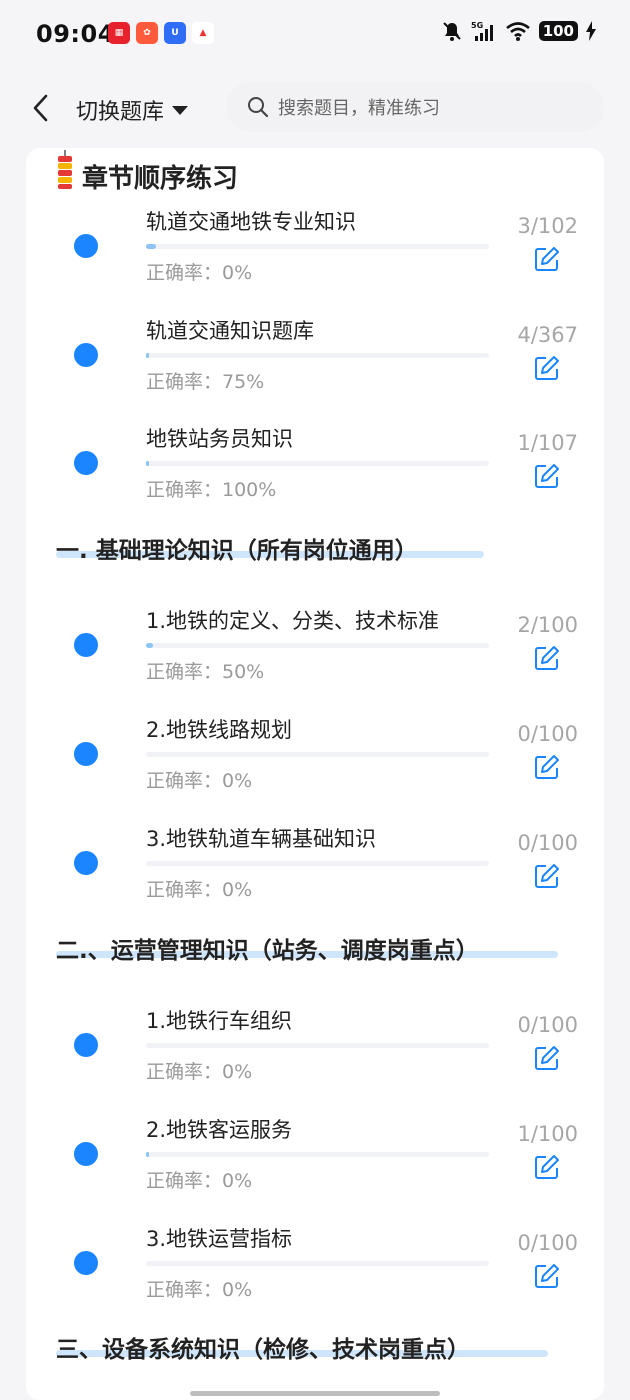 This screenshot has width=630, height=1400. Describe the element at coordinates (482, 31) in the screenshot. I see `signal-icon: 5G` at that location.